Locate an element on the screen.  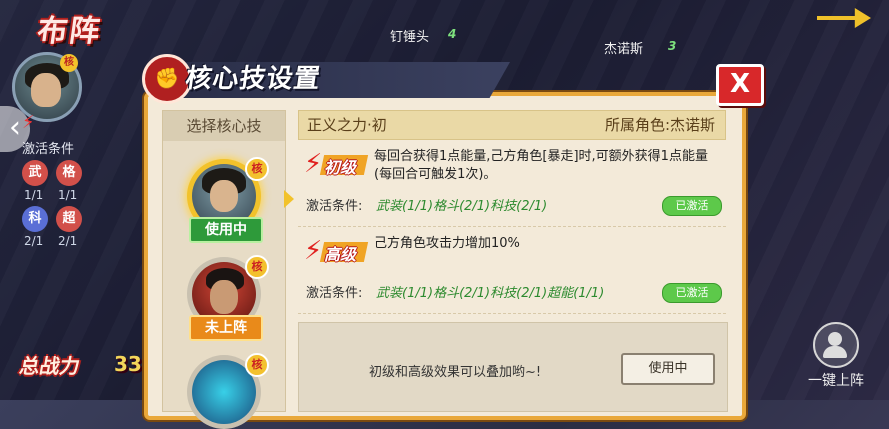
tier-label: 高级 is located at coordinates (340, 254).